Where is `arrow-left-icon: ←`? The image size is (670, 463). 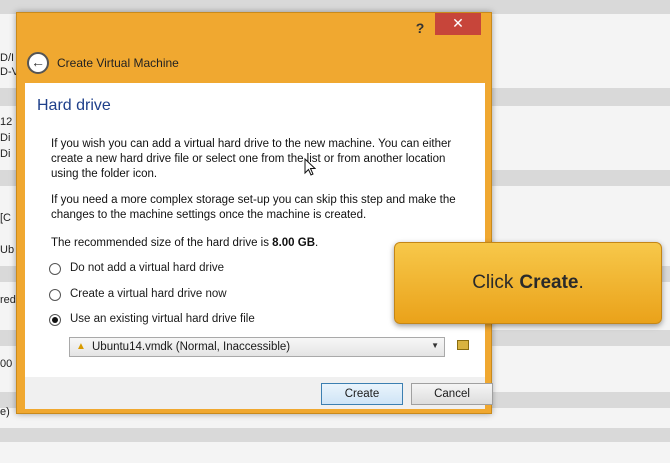
arrow-left-icon: ← is located at coordinates (38, 62).